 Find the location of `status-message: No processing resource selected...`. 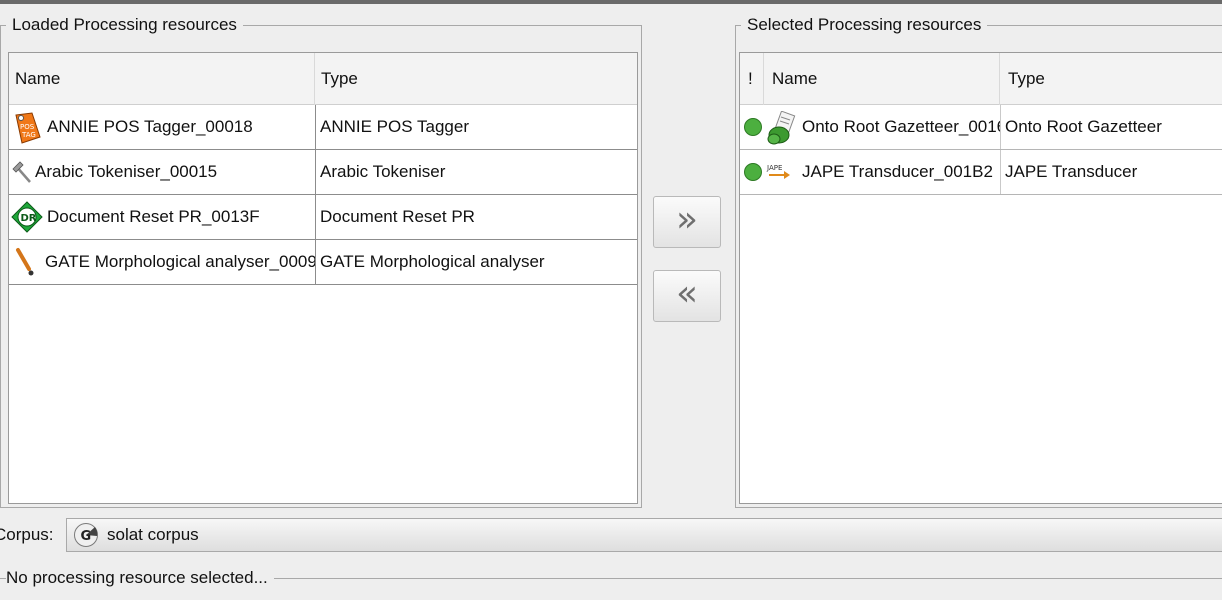

status-message: No processing resource selected... is located at coordinates (140, 578).